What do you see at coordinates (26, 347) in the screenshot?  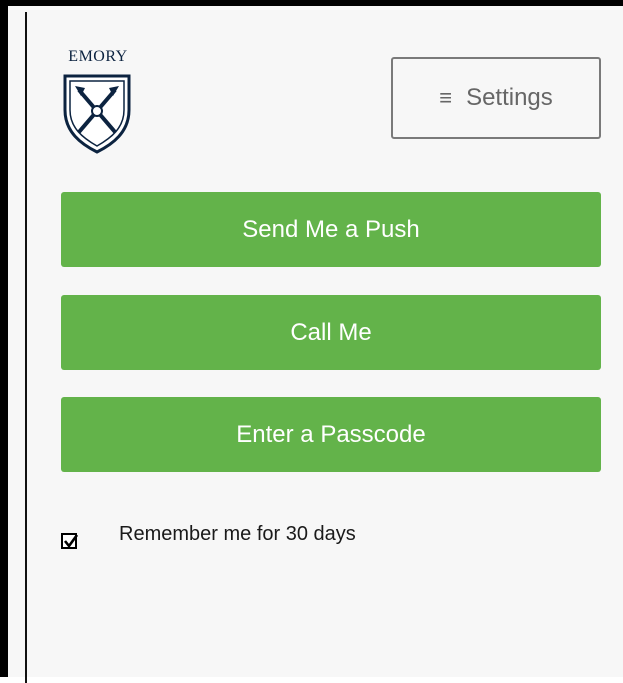 I see `panel-divider` at bounding box center [26, 347].